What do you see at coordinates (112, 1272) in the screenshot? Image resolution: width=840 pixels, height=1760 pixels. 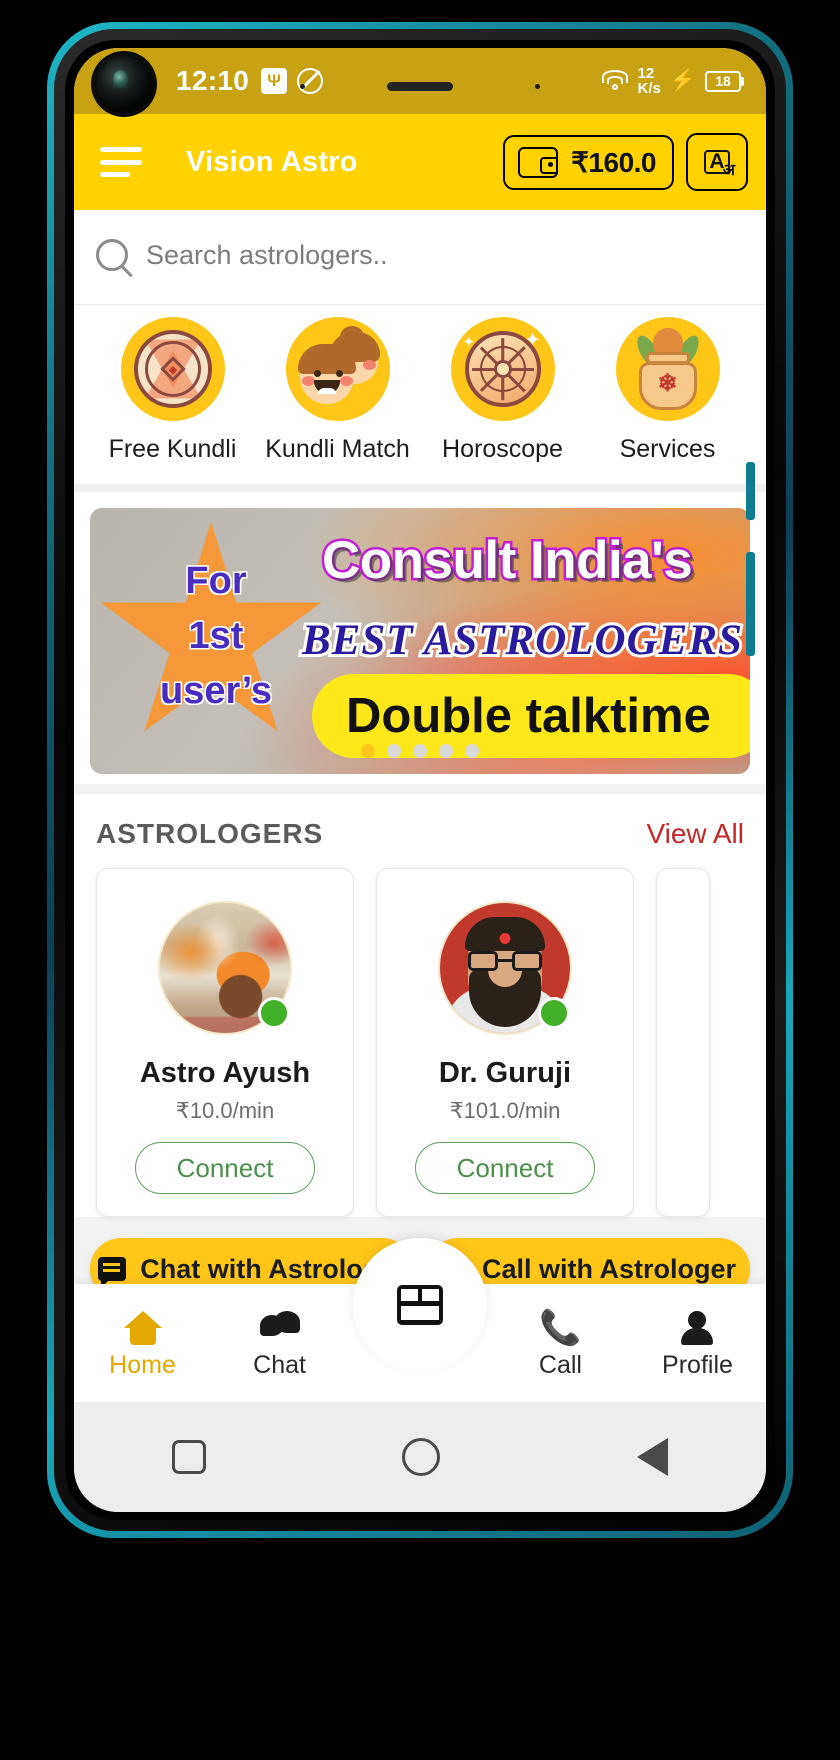 I see `chat-bubble-icon` at bounding box center [112, 1272].